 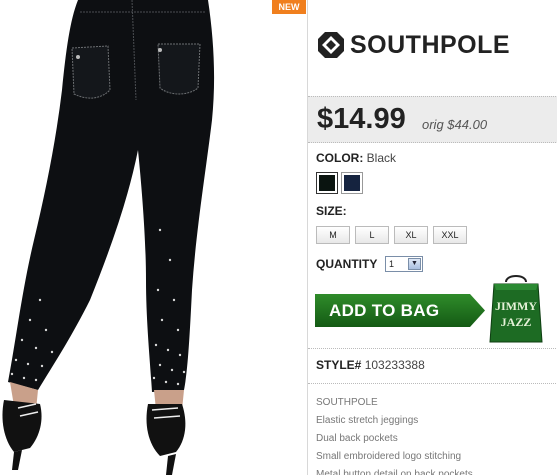 I want to click on size-button-l: L, so click(x=372, y=235).